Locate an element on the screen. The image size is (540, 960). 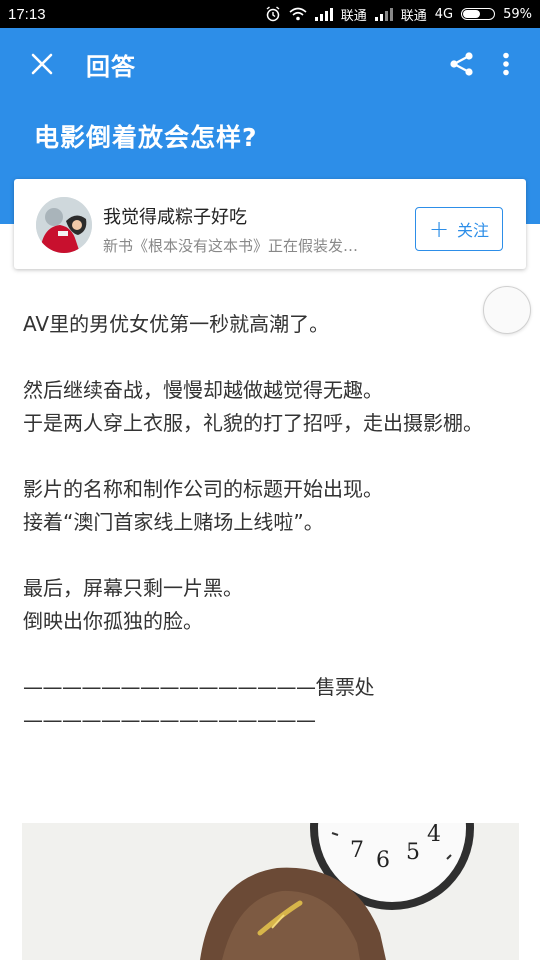
carrier-1: 联通 is located at coordinates (353, 16).